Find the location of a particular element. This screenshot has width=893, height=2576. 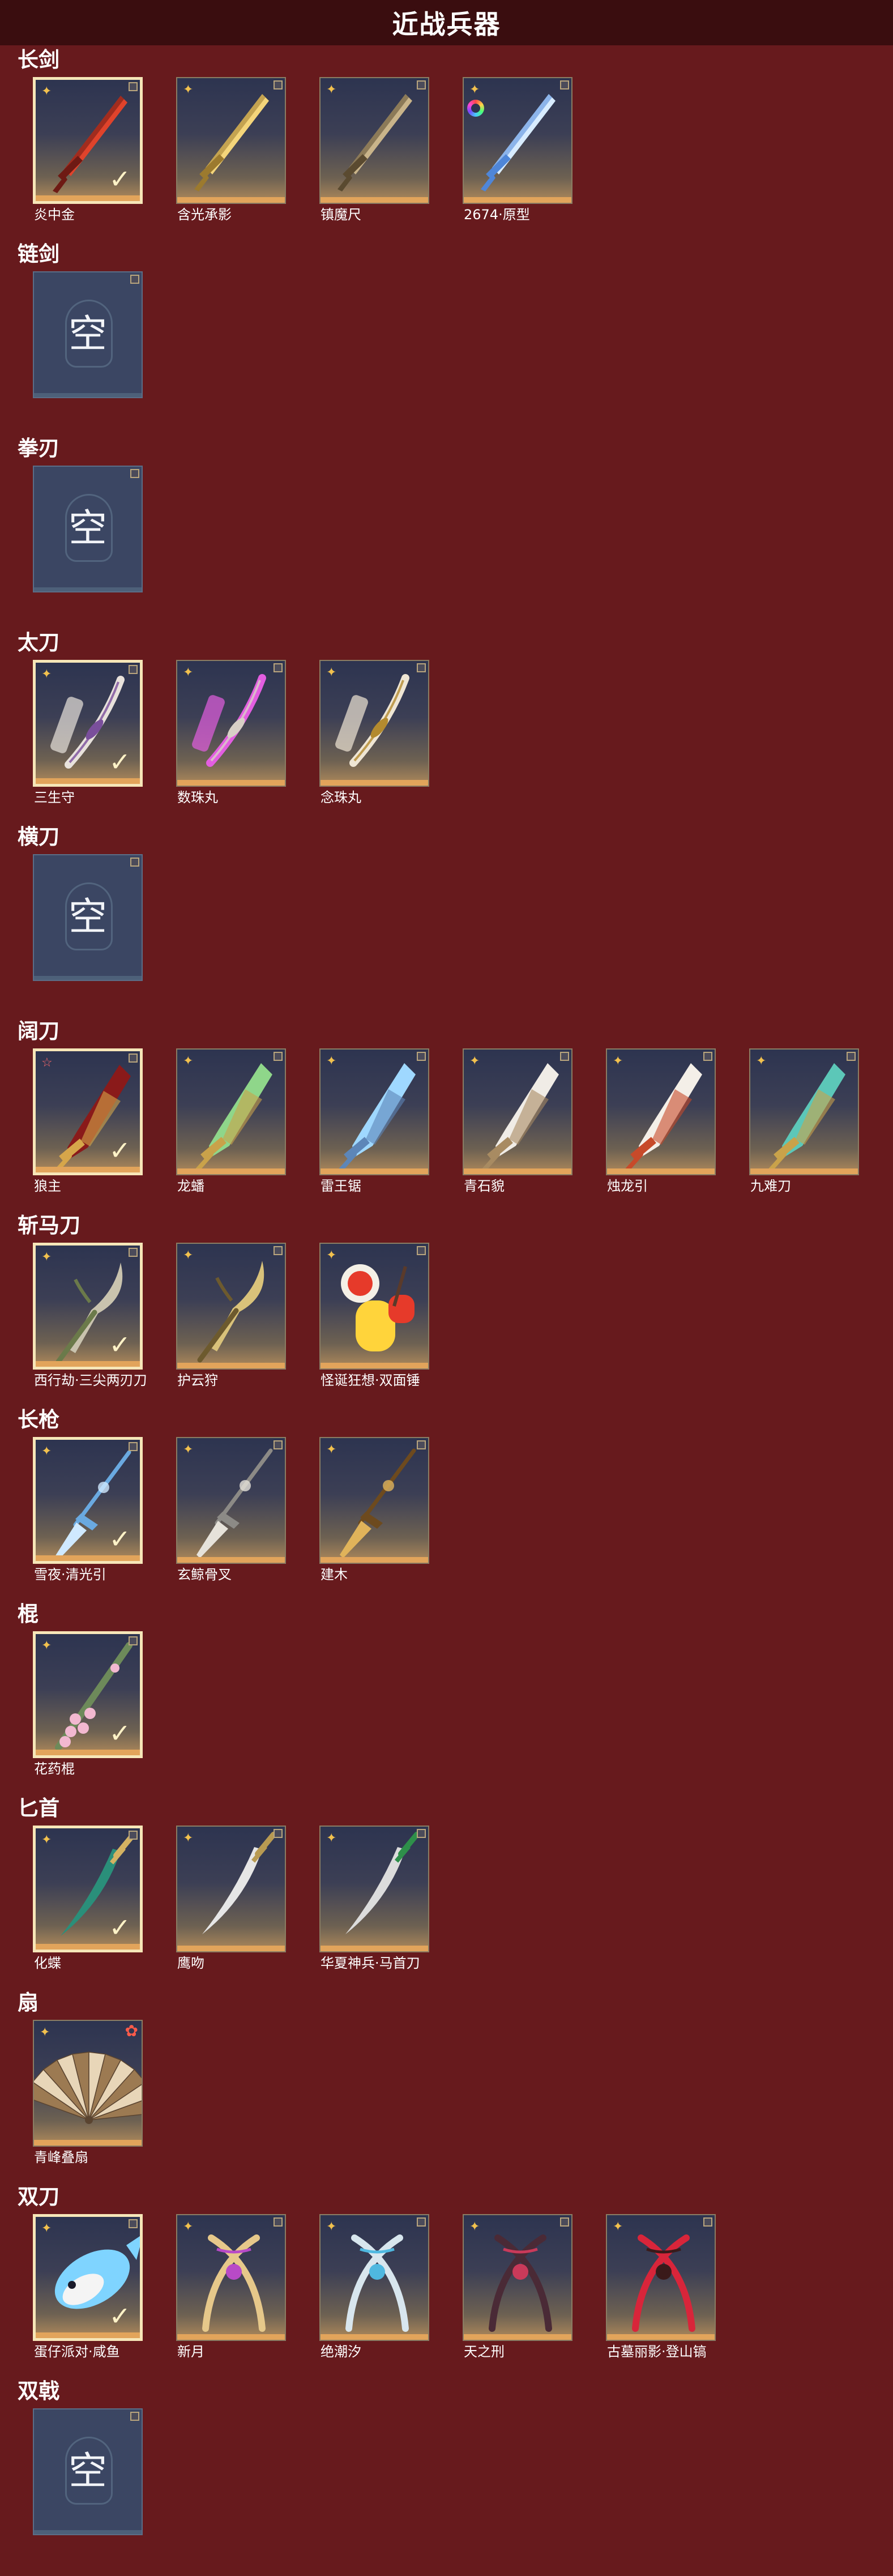

weapon-slot: ✦ 建木 is located at coordinates (374, 1516).